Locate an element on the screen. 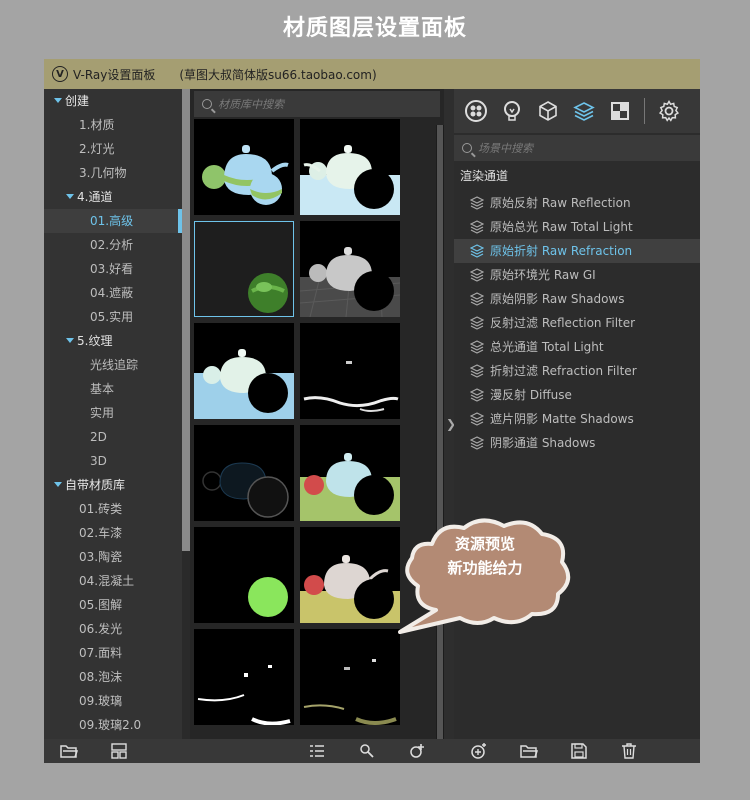  channel-label: 折射过滤 Refraction Filter is located at coordinates (563, 371).